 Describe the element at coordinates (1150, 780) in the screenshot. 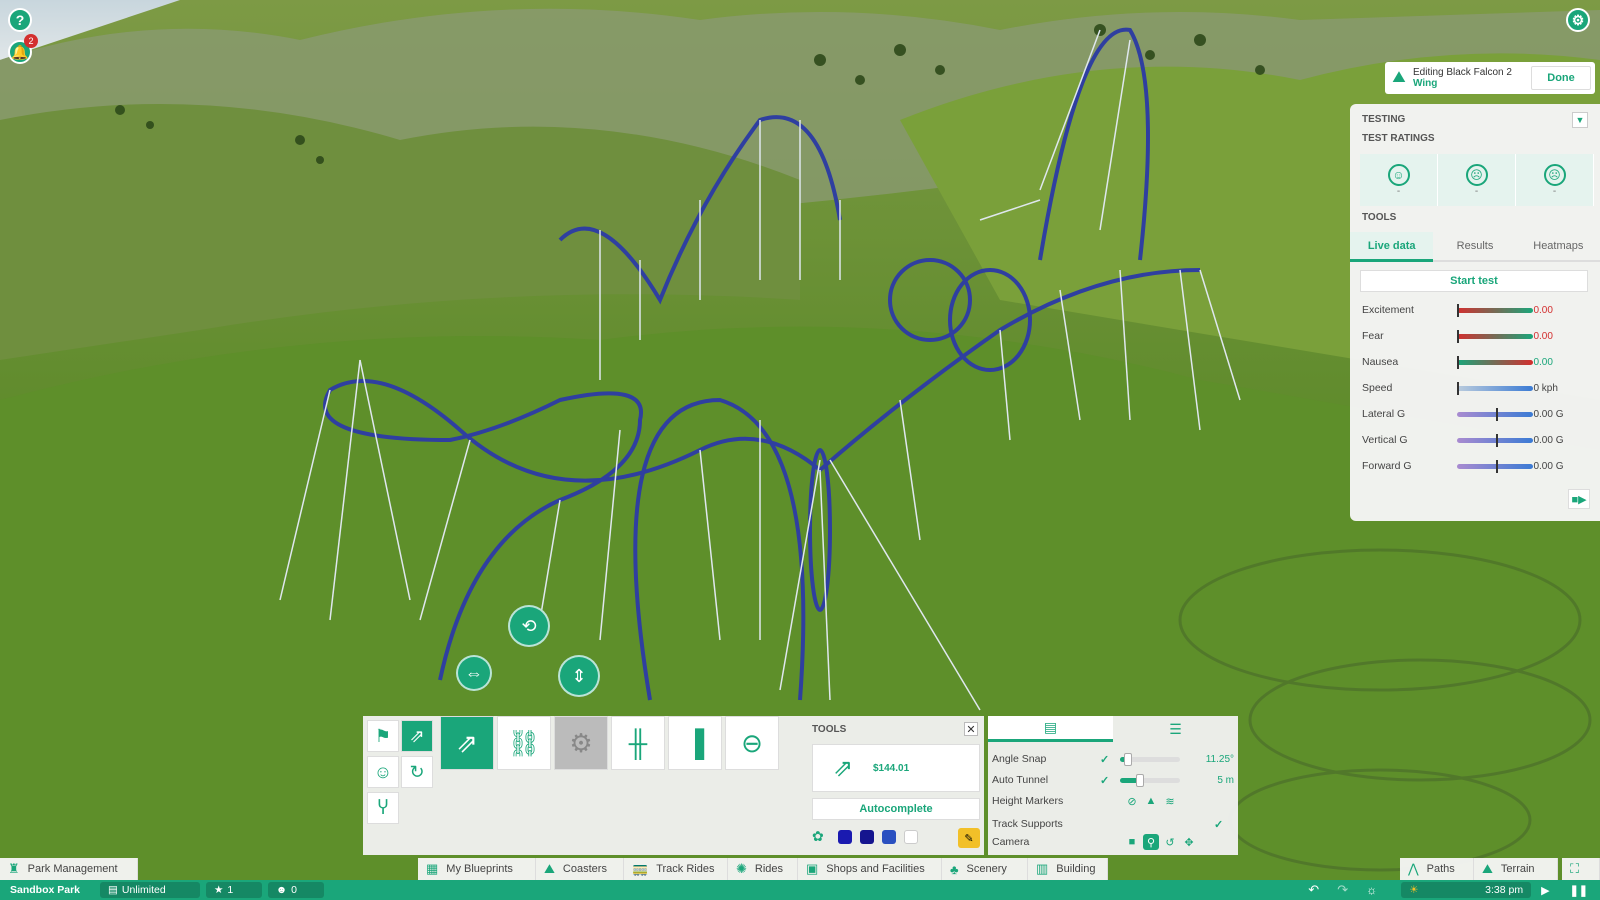

I see `auto-tunnel-slider` at that location.